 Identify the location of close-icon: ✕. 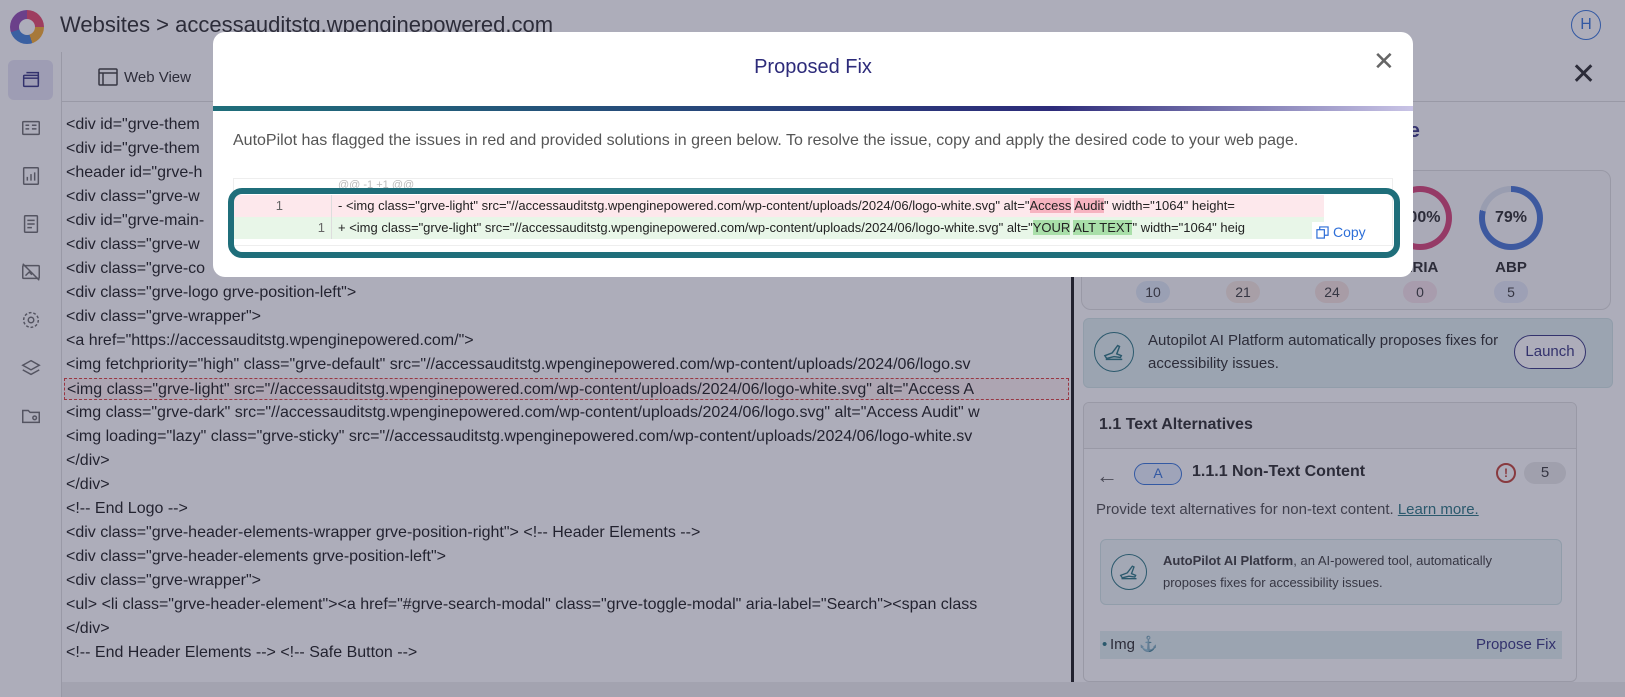
(1384, 61).